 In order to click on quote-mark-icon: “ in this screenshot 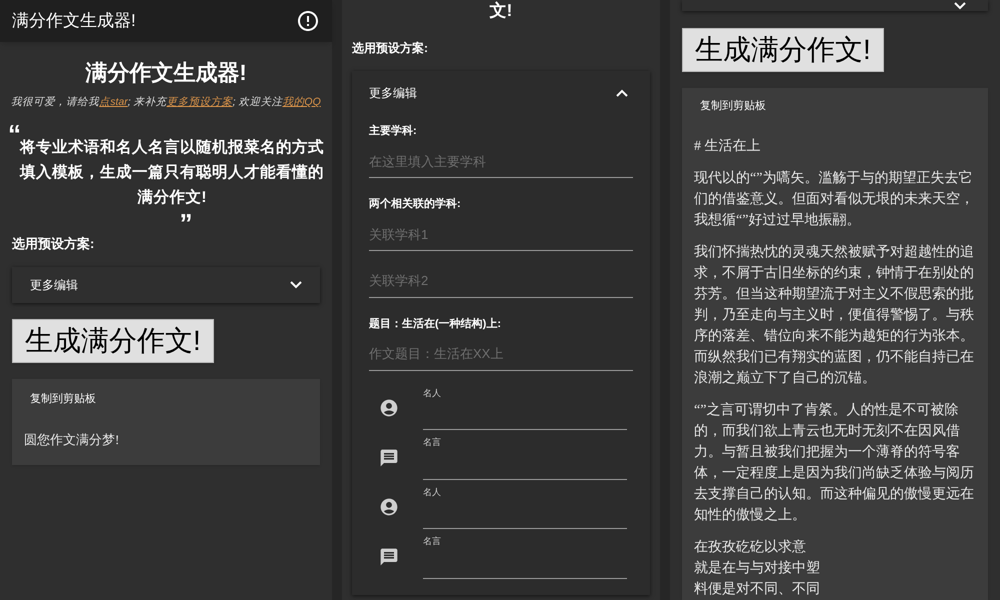, I will do `click(14, 127)`.